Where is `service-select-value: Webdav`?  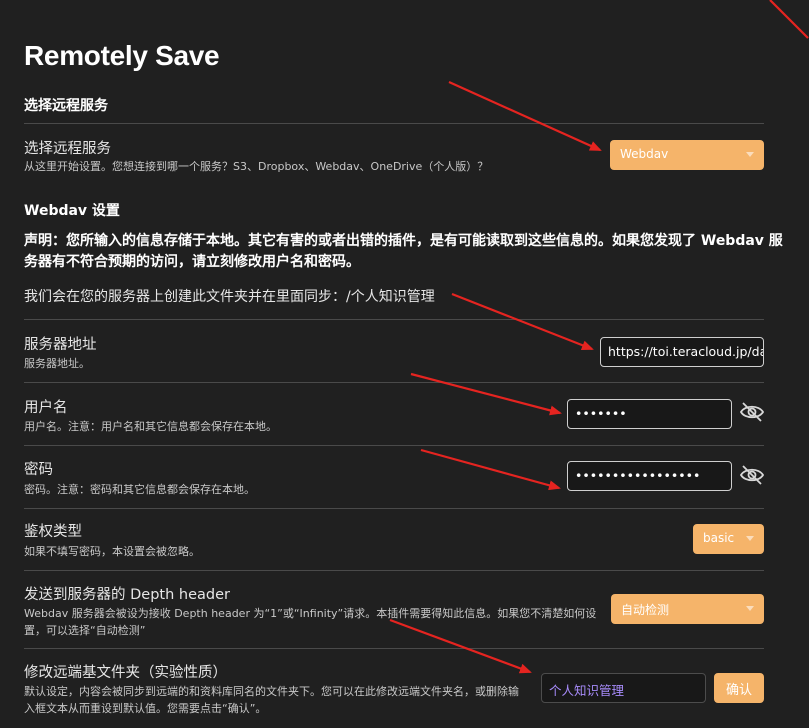
service-select-value: Webdav is located at coordinates (644, 154).